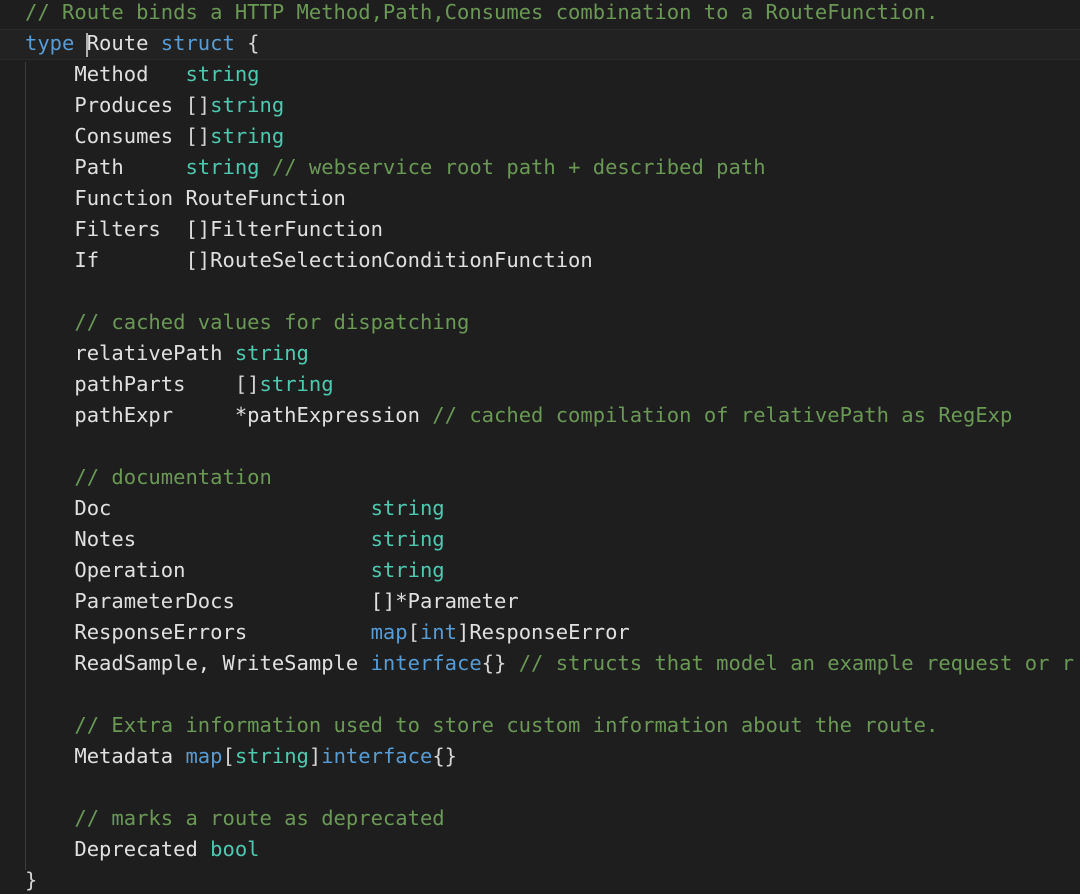 This screenshot has width=1080, height=894. I want to click on code-line: ParameterDocs []*Parameter, so click(272, 601).